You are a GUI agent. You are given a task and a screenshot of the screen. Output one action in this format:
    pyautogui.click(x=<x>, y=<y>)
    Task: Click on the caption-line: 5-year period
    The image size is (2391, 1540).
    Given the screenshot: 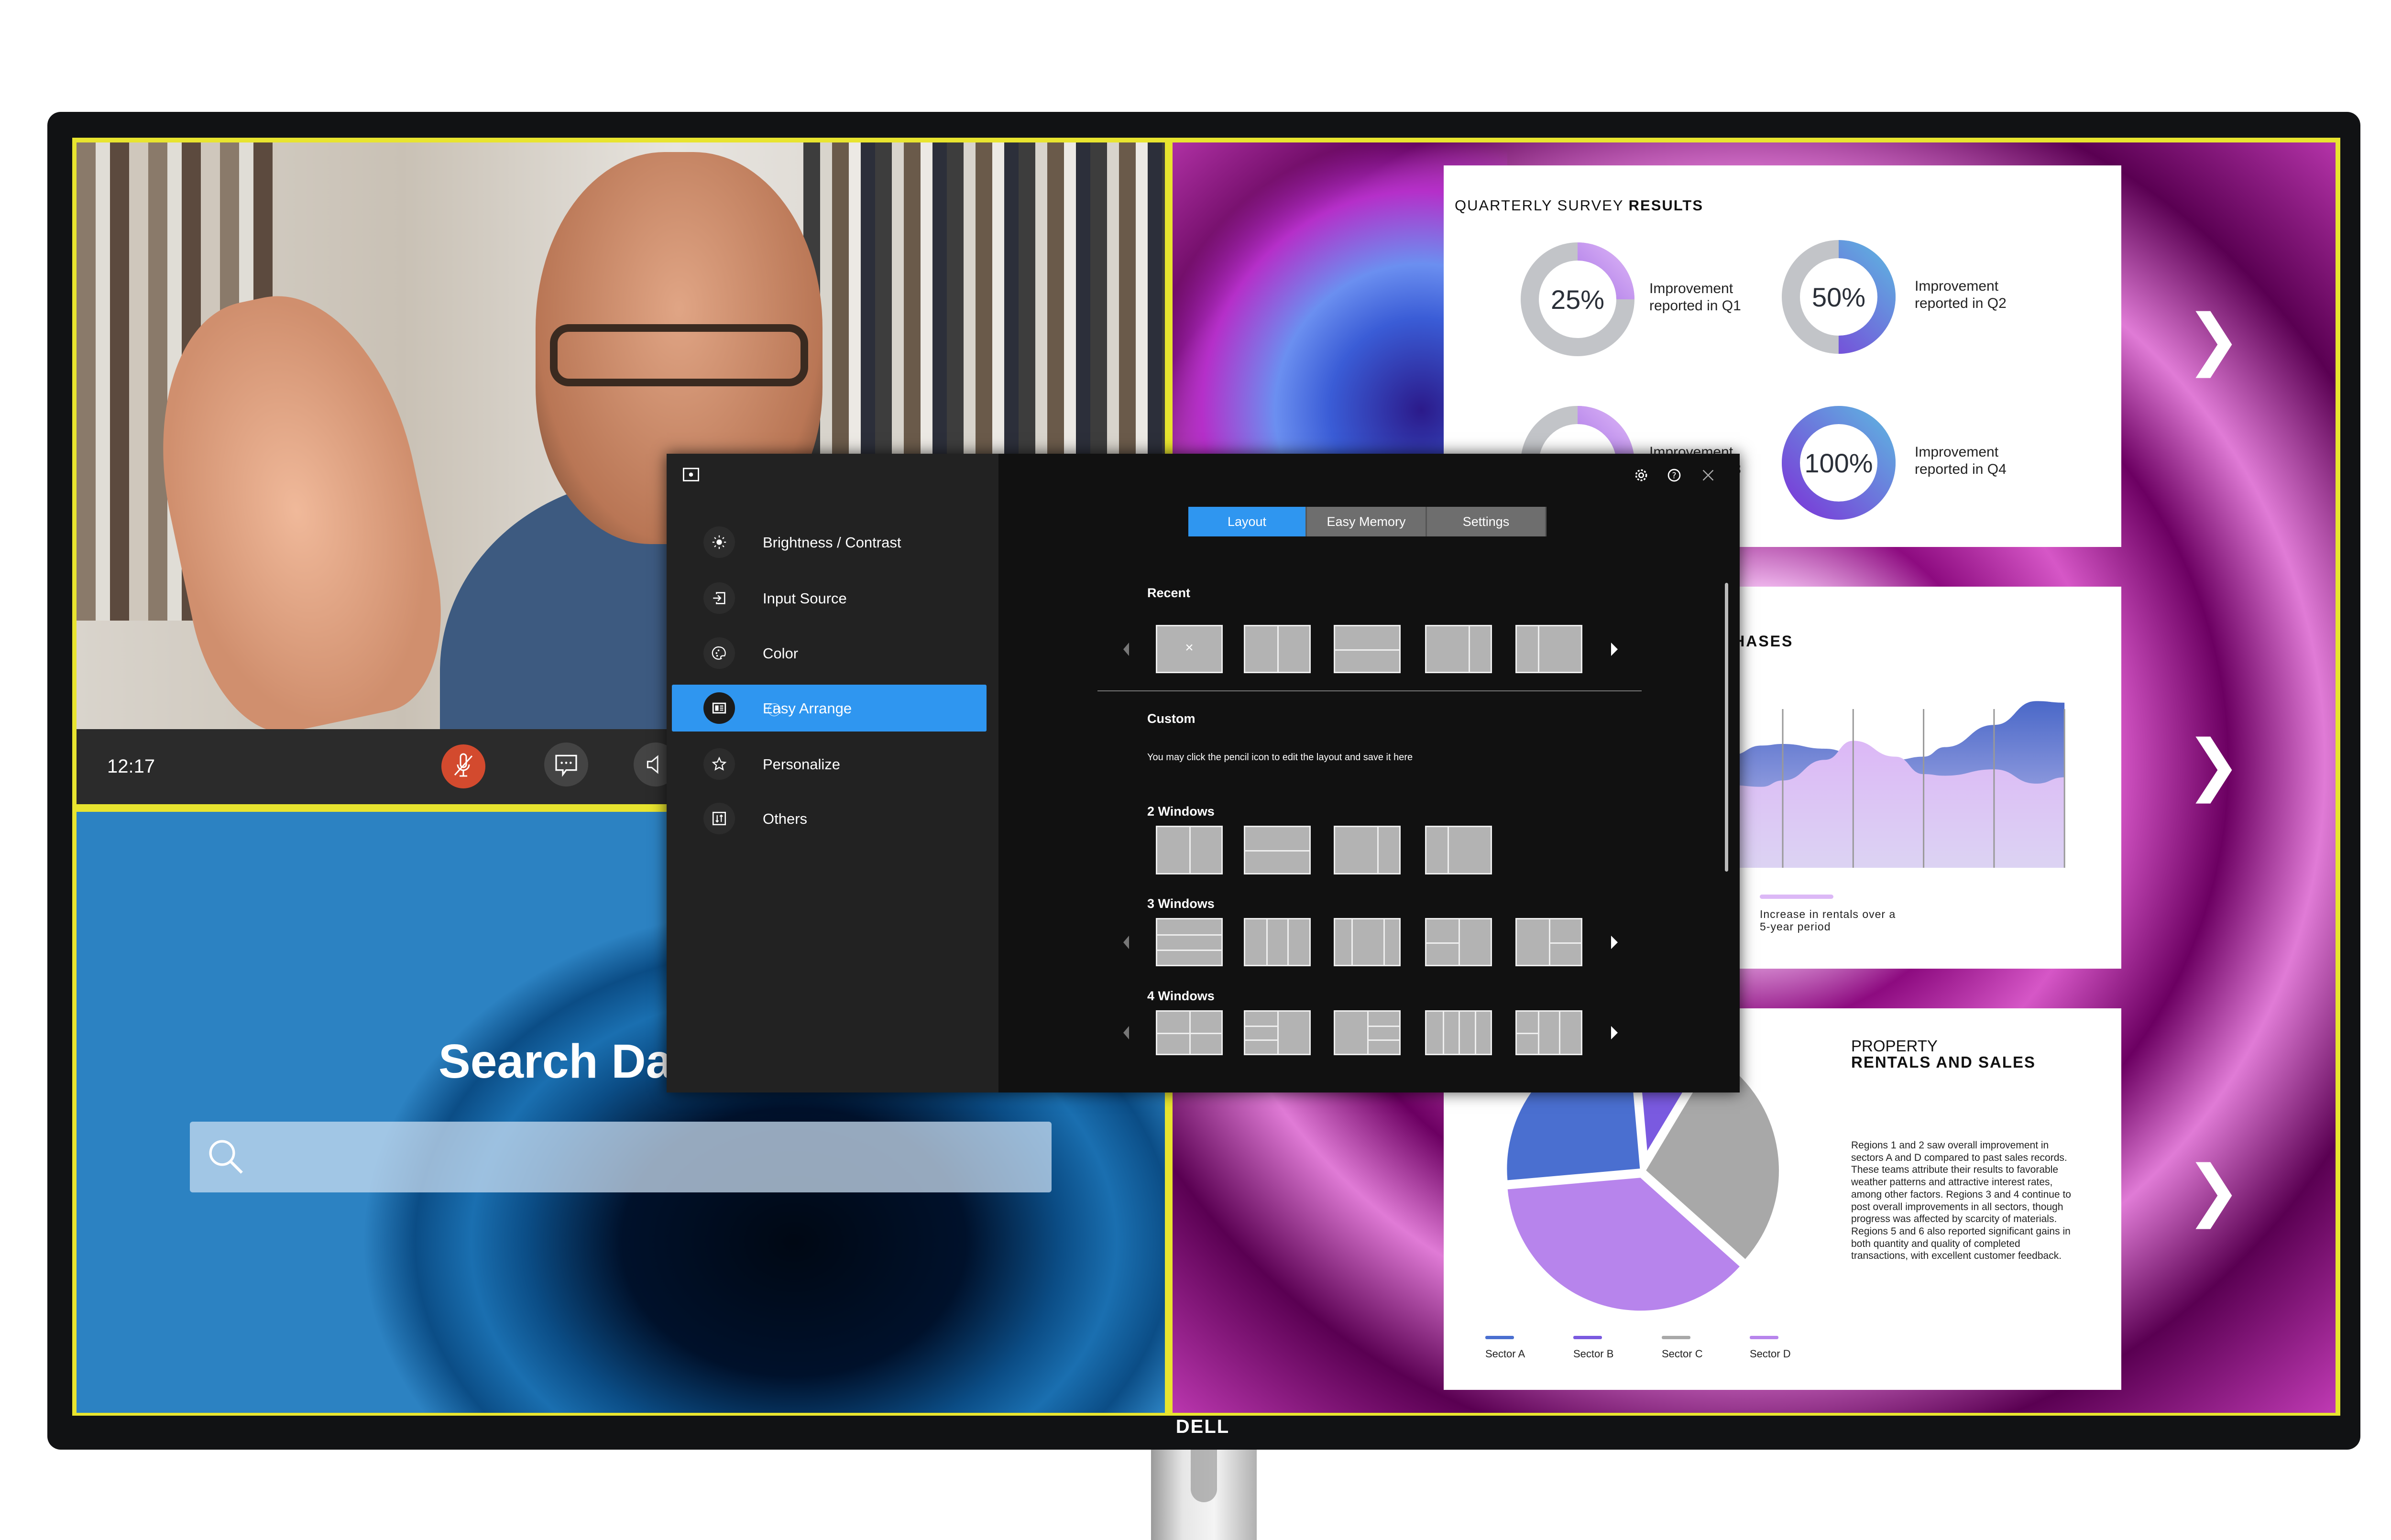 What is the action you would take?
    pyautogui.click(x=1795, y=926)
    